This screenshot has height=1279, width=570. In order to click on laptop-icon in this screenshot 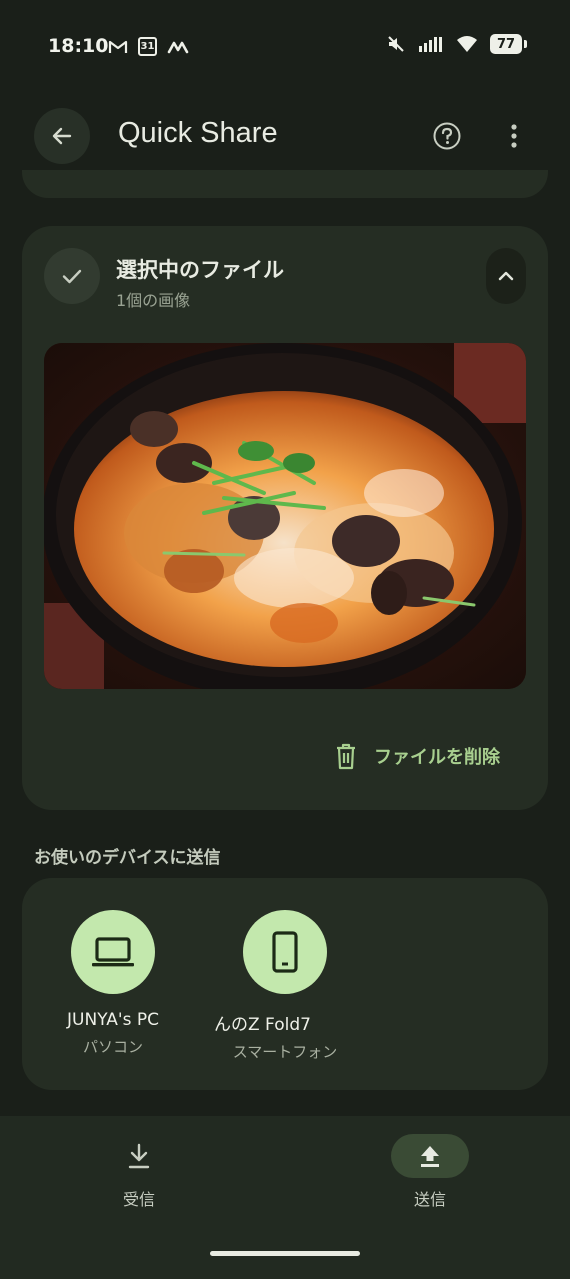, I will do `click(113, 952)`.